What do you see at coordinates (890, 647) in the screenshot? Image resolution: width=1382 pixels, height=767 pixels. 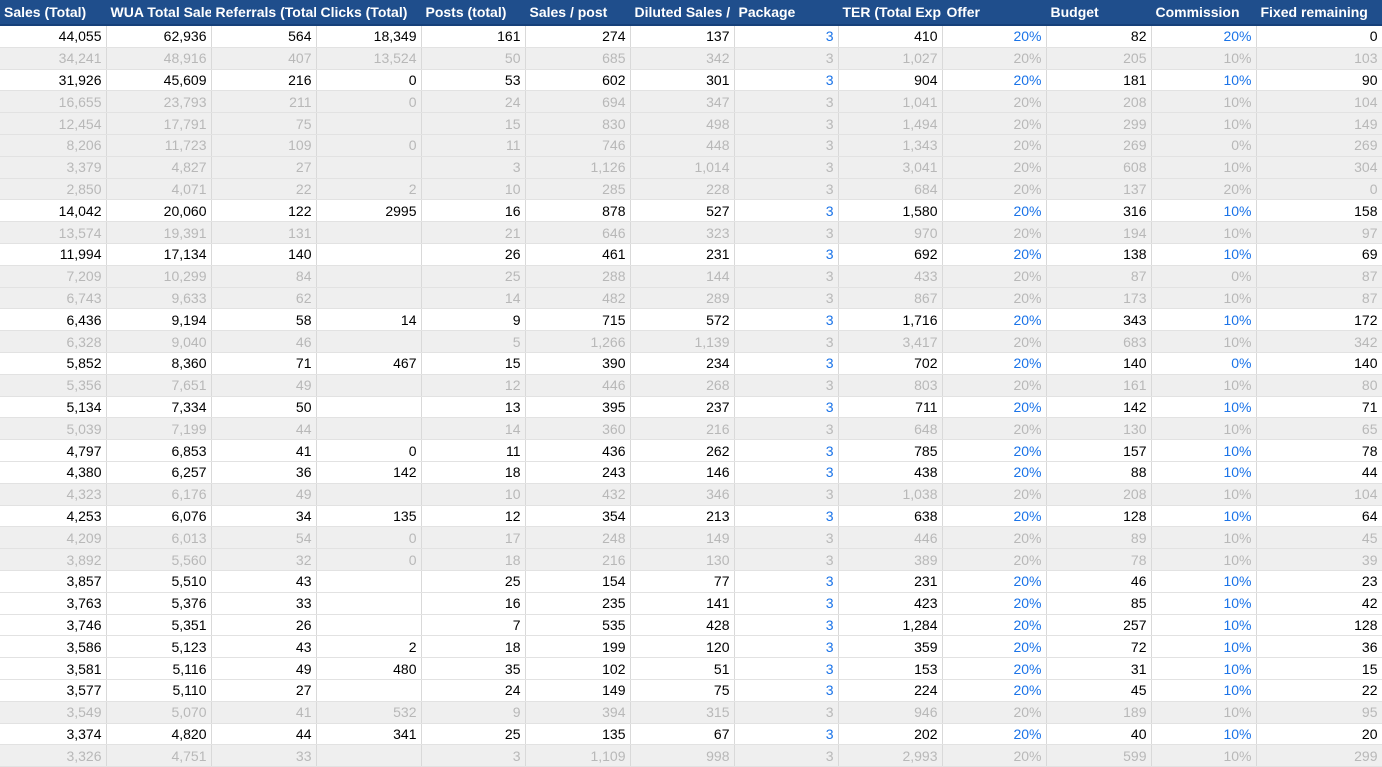 I see `table-cell: 359` at bounding box center [890, 647].